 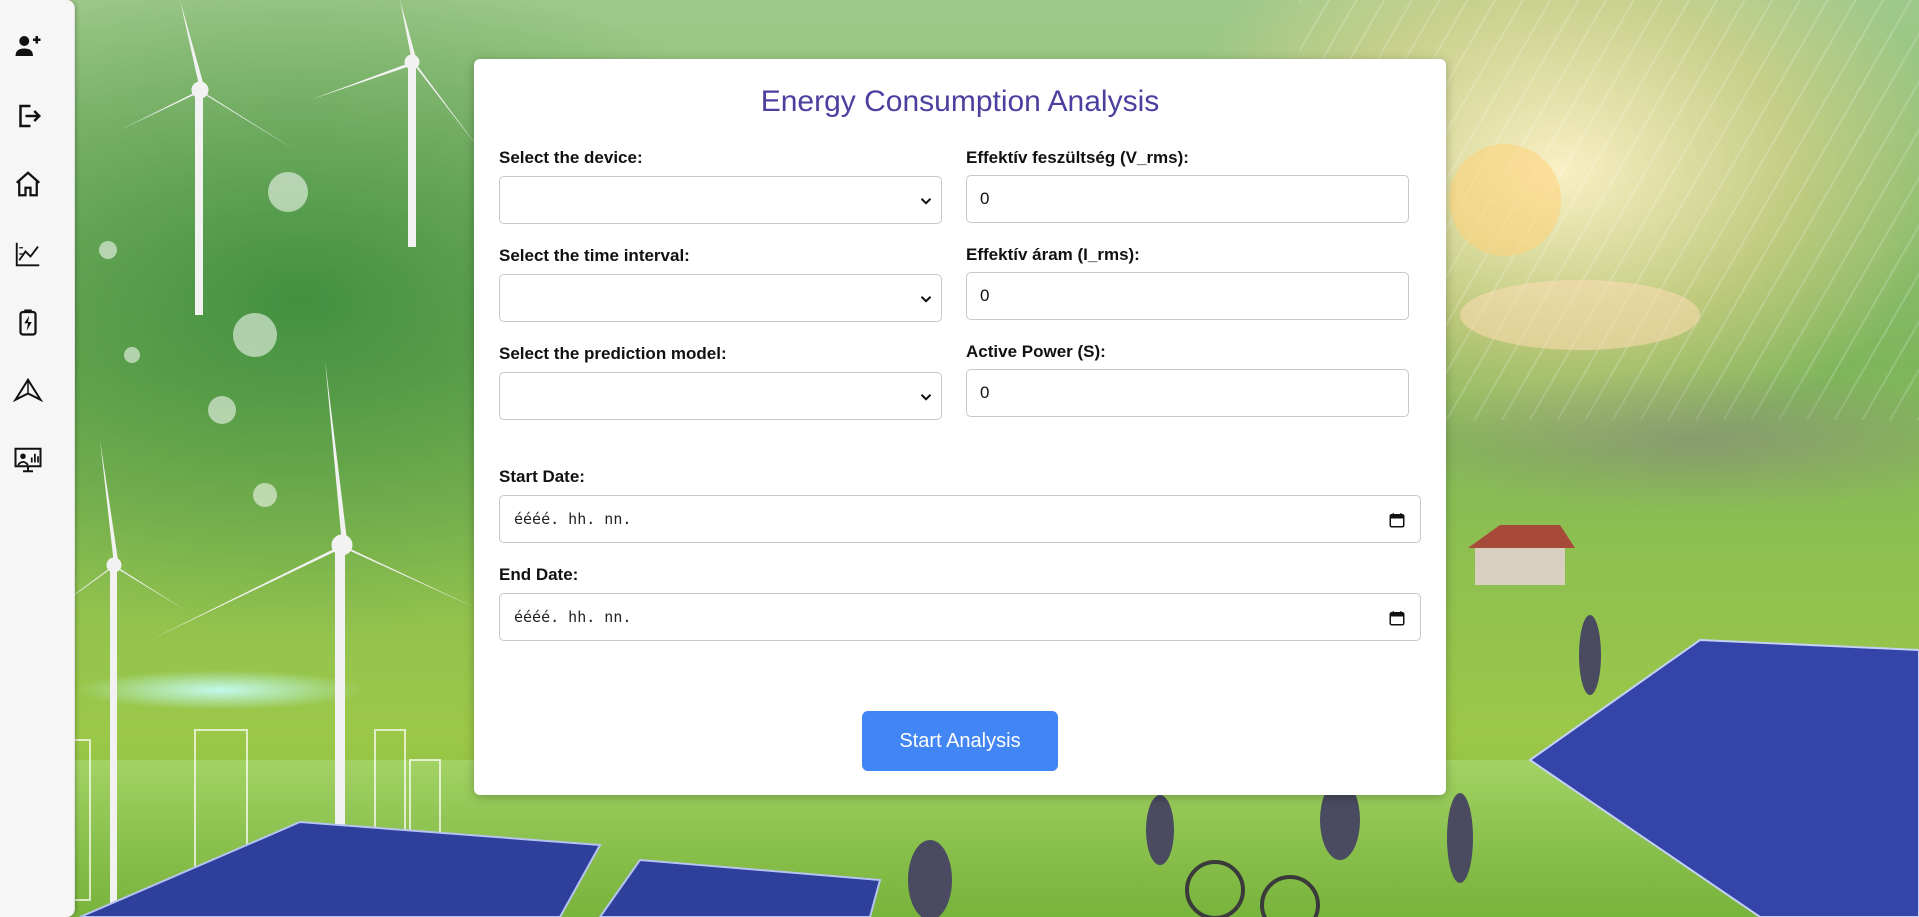 I want to click on battery-charging-icon, so click(x=28, y=322).